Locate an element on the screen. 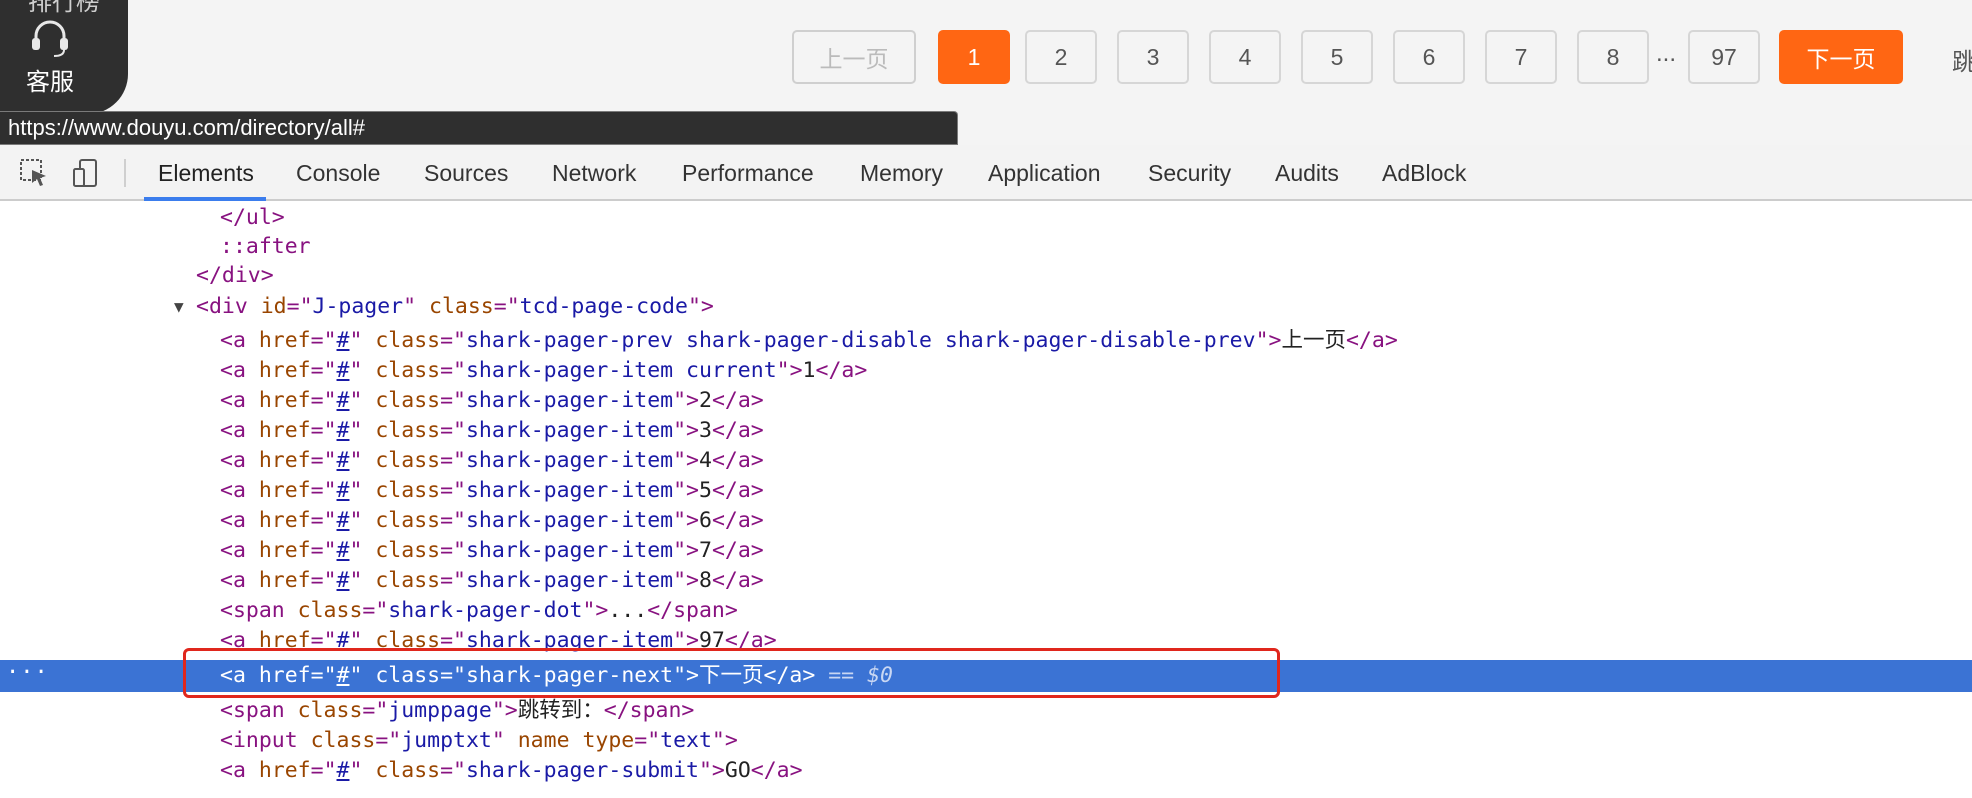 Image resolution: width=1972 pixels, height=798 pixels. tab-console: Console is located at coordinates (338, 172).